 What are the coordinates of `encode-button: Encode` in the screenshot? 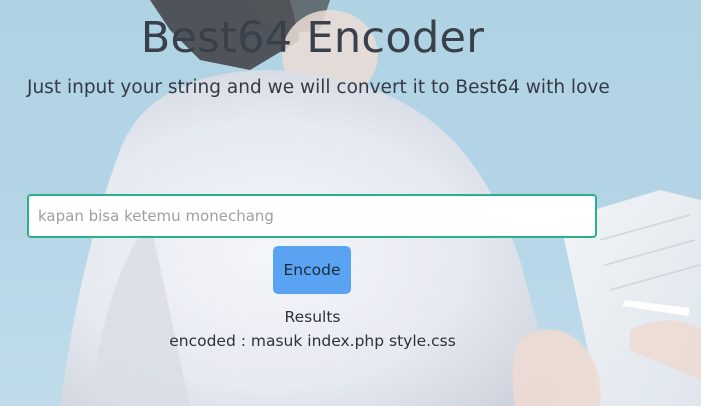 It's located at (312, 270).